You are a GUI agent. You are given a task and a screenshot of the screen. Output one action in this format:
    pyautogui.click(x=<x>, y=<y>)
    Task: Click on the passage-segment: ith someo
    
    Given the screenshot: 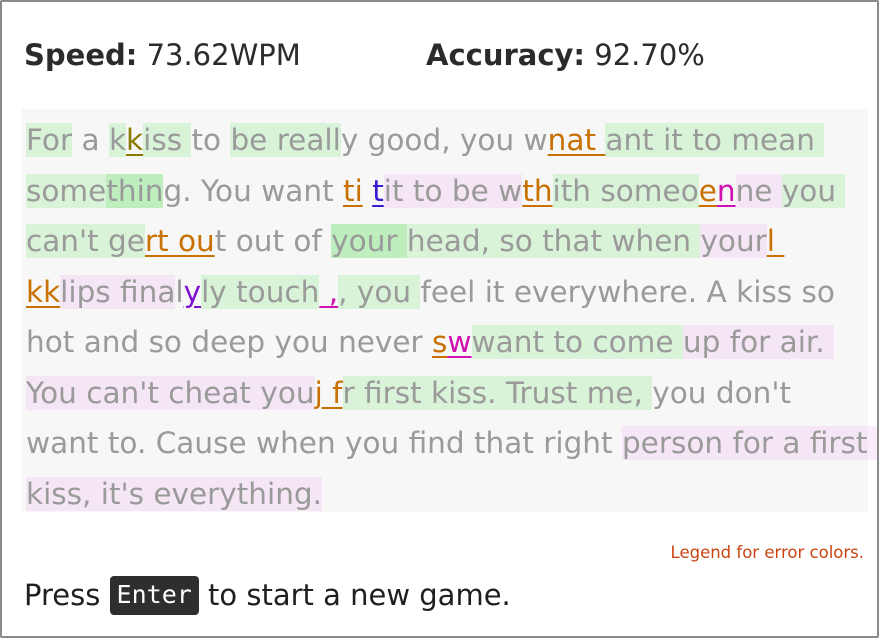 What is the action you would take?
    pyautogui.click(x=625, y=190)
    